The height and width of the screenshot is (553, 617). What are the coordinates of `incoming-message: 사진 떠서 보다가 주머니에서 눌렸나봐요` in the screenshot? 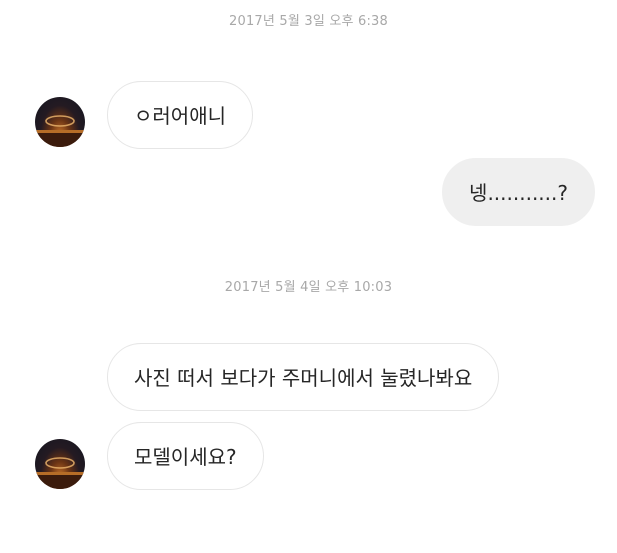 It's located at (303, 377).